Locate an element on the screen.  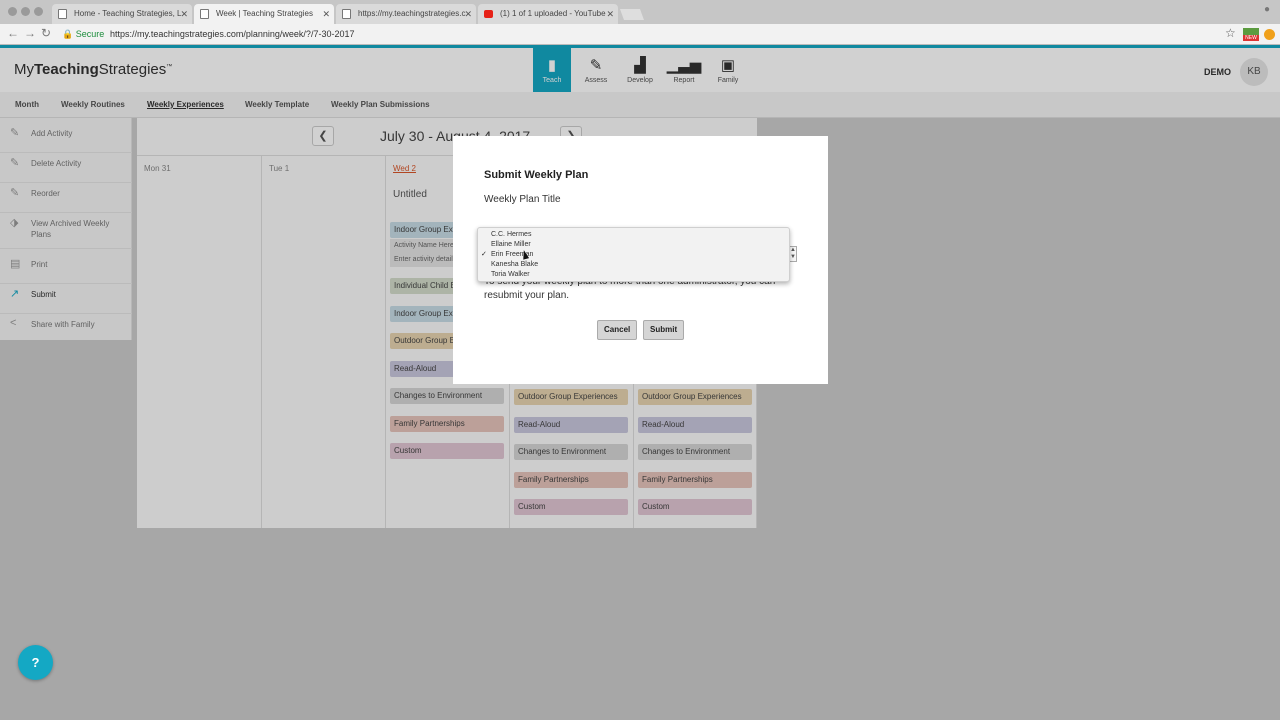
weekly-plan-title-label: Weekly Plan Title is located at coordinates (522, 199).